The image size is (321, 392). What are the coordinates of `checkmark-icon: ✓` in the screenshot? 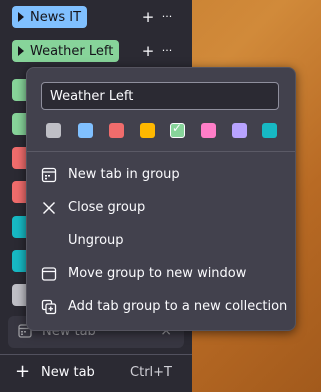 It's located at (177, 128).